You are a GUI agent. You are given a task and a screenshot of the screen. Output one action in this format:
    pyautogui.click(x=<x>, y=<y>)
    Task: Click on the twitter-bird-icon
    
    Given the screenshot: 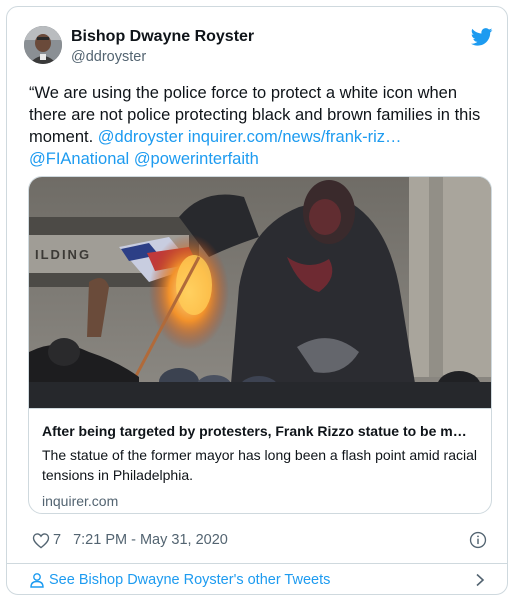 What is the action you would take?
    pyautogui.click(x=482, y=37)
    